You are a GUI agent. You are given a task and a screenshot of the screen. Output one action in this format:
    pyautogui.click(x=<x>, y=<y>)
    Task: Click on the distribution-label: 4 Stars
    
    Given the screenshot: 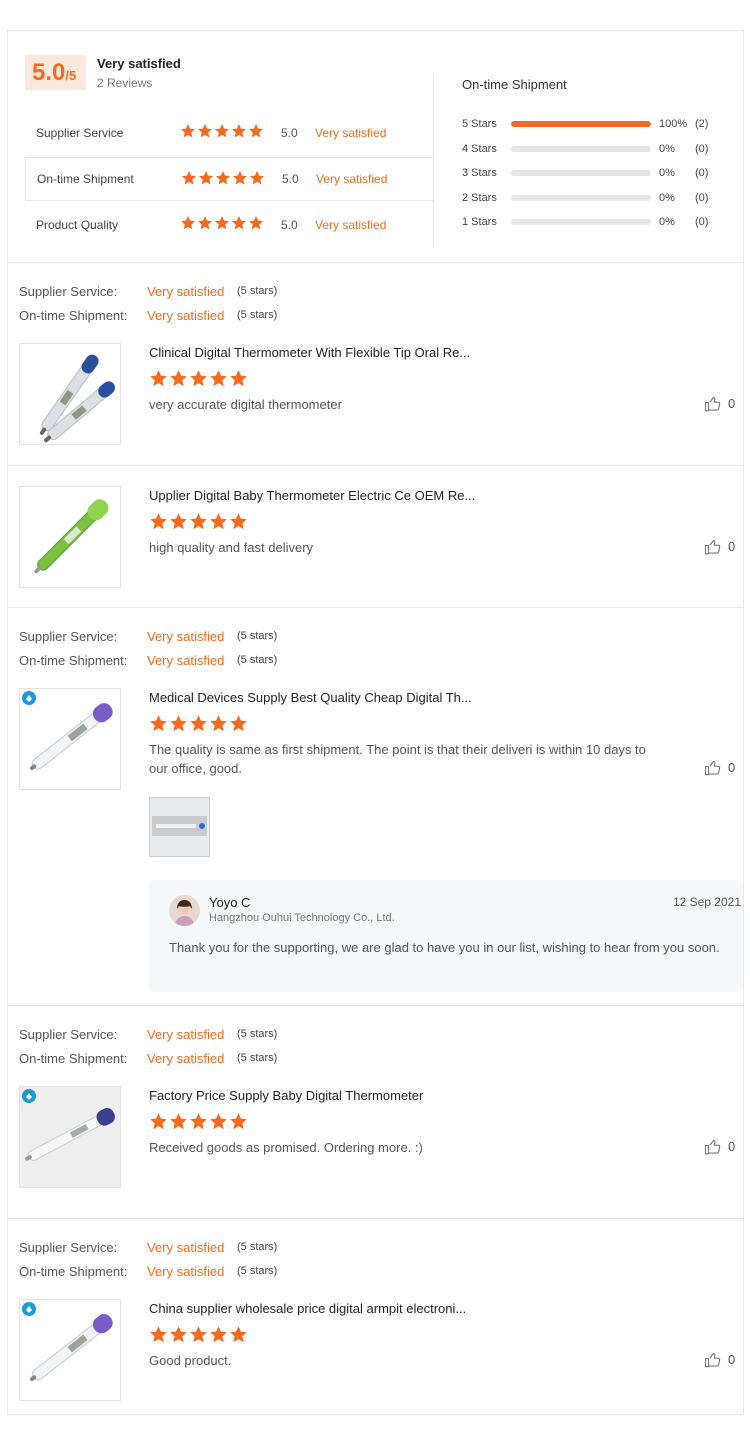 What is the action you would take?
    pyautogui.click(x=479, y=149)
    